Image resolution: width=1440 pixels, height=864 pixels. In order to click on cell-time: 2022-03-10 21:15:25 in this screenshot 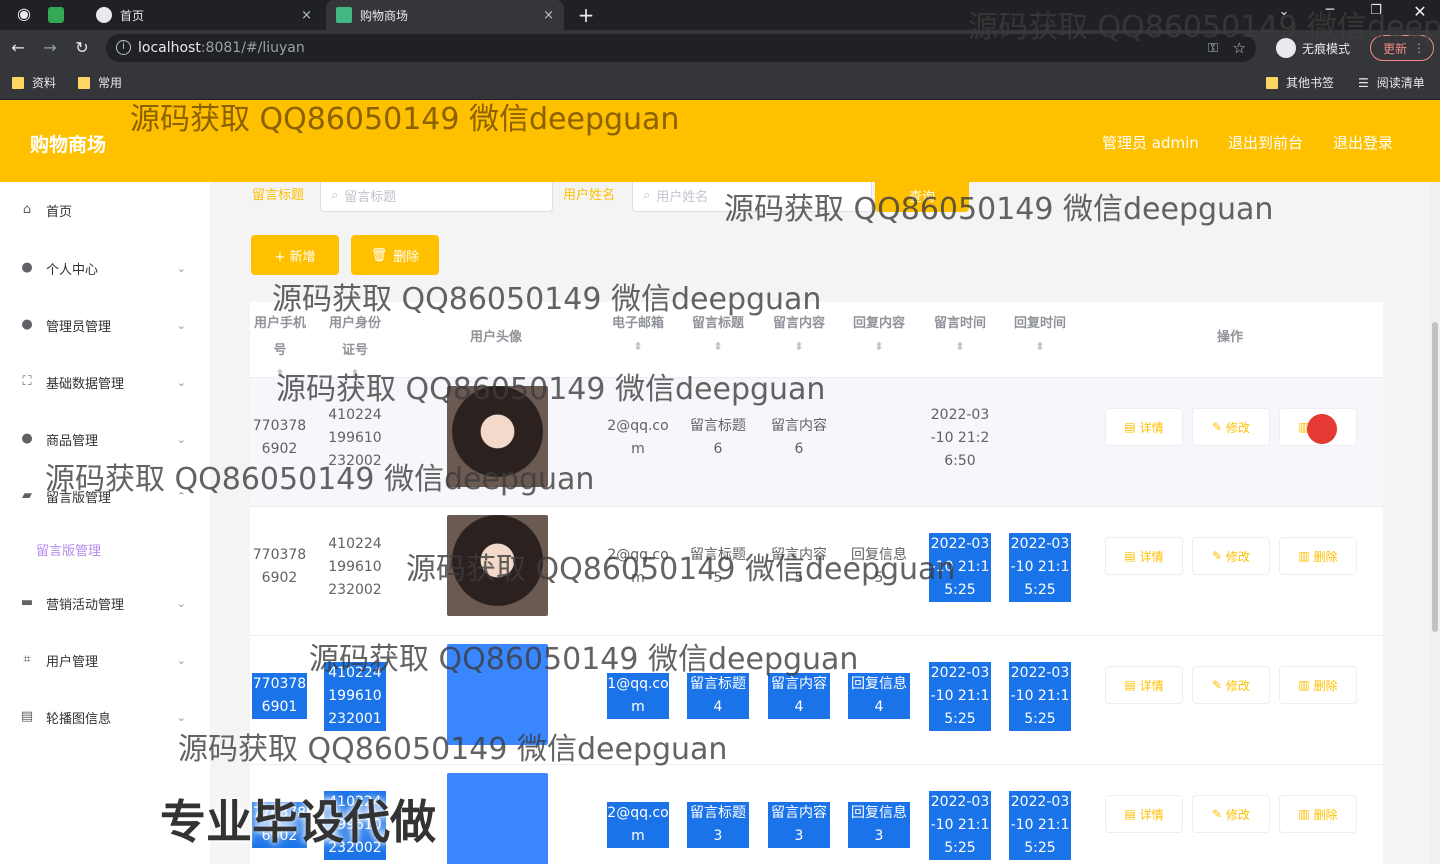, I will do `click(960, 696)`.